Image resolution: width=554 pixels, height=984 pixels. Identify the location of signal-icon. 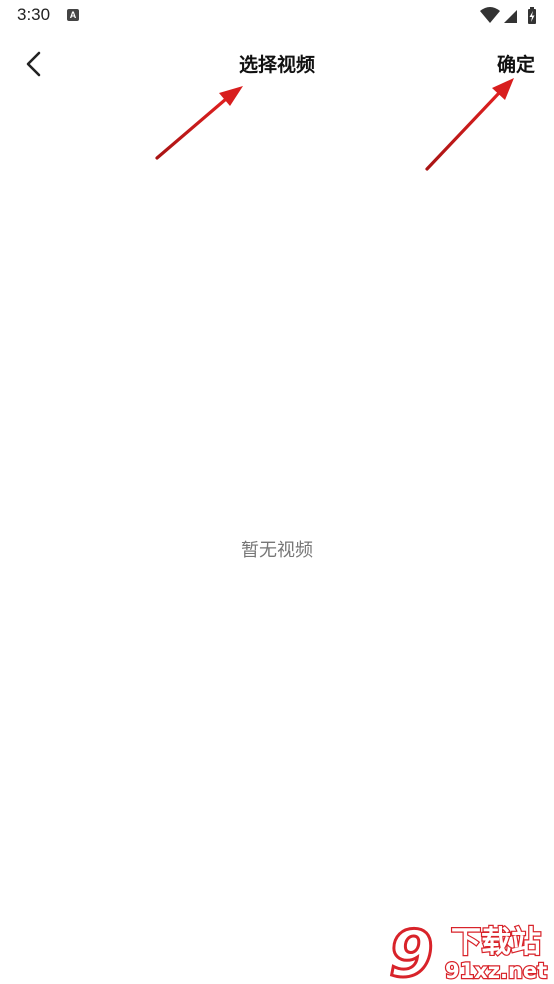
(510, 16).